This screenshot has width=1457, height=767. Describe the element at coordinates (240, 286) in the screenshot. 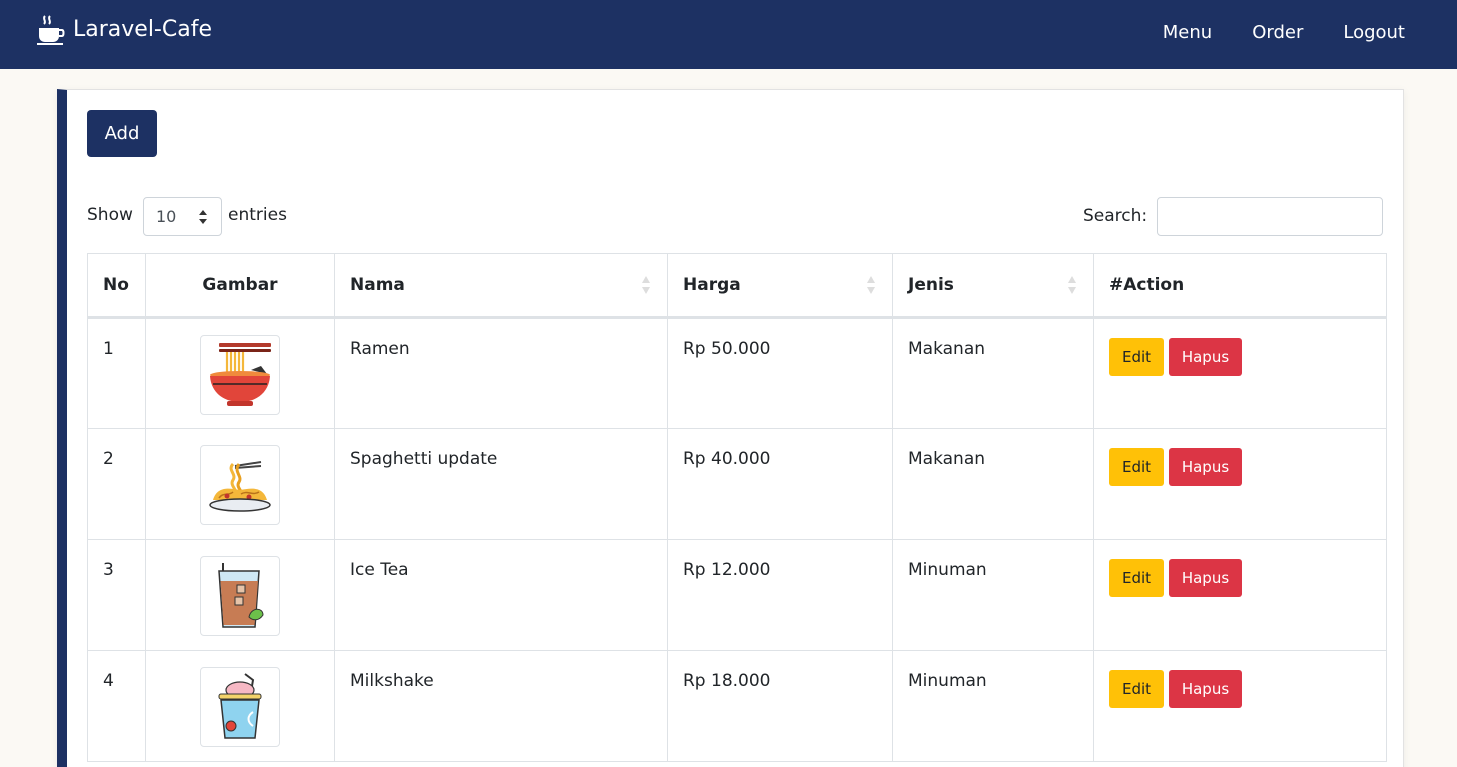

I see `column-header-gambar: Gambar` at that location.